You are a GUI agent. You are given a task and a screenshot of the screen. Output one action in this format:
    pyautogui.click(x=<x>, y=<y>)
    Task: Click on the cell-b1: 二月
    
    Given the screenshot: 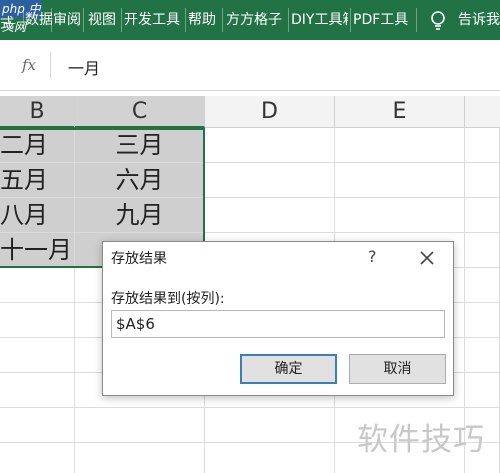 What is the action you would take?
    pyautogui.click(x=37, y=145)
    